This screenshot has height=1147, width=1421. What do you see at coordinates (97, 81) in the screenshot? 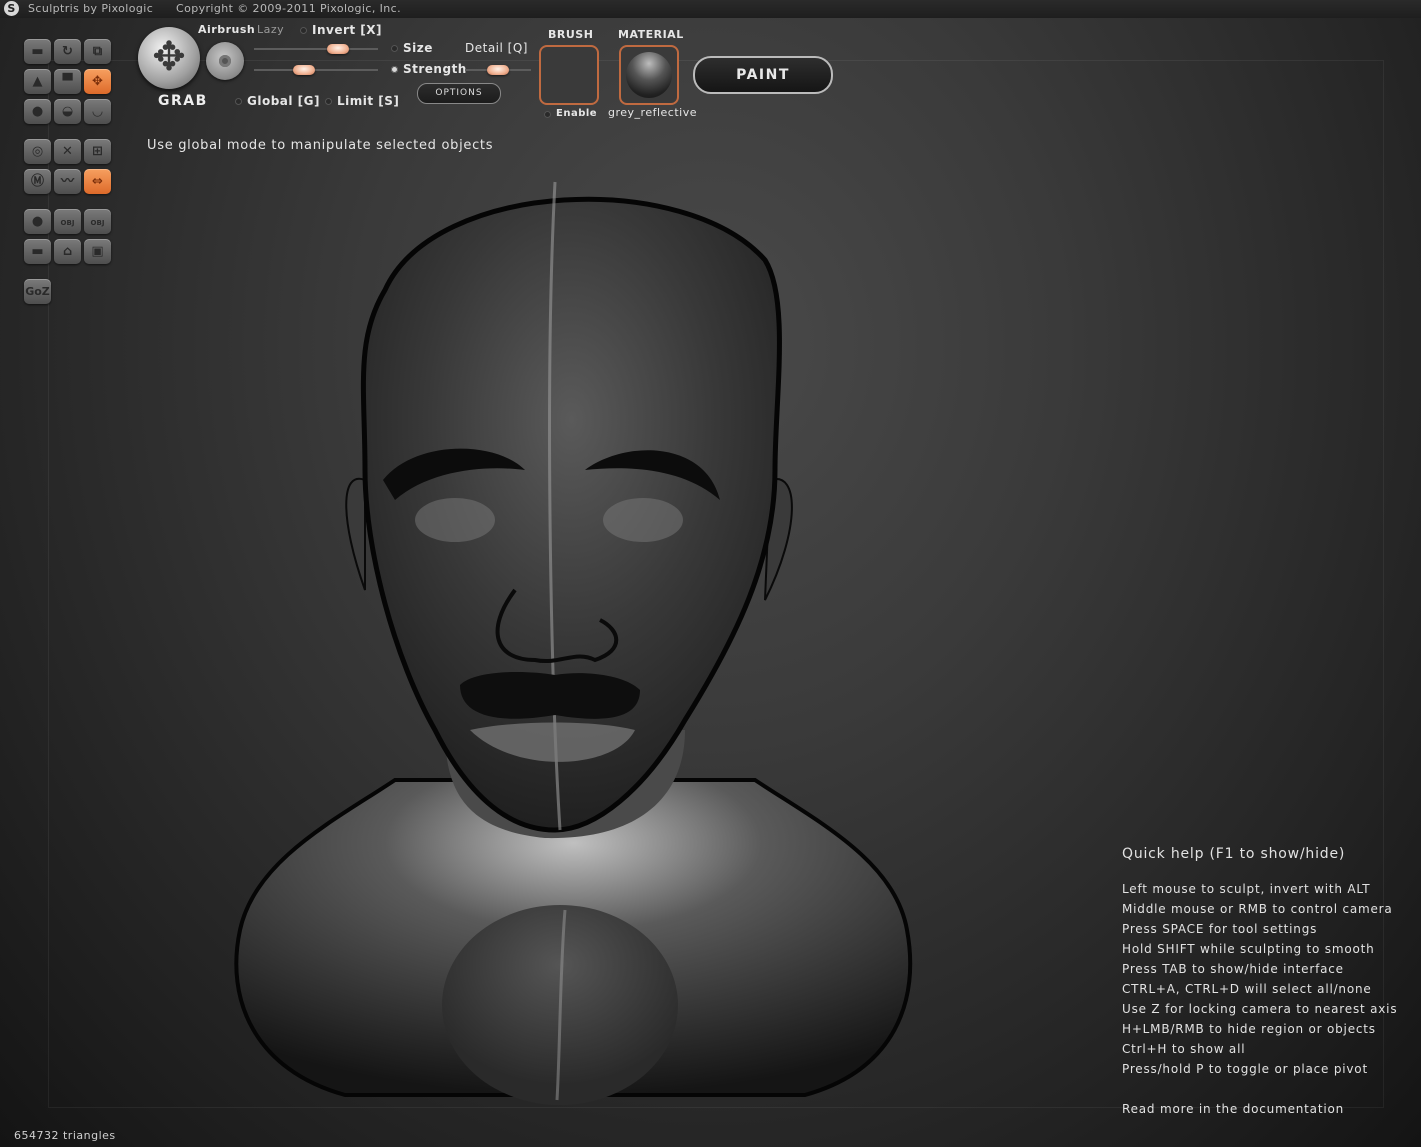
I see `grab-tool-button: ✥` at bounding box center [97, 81].